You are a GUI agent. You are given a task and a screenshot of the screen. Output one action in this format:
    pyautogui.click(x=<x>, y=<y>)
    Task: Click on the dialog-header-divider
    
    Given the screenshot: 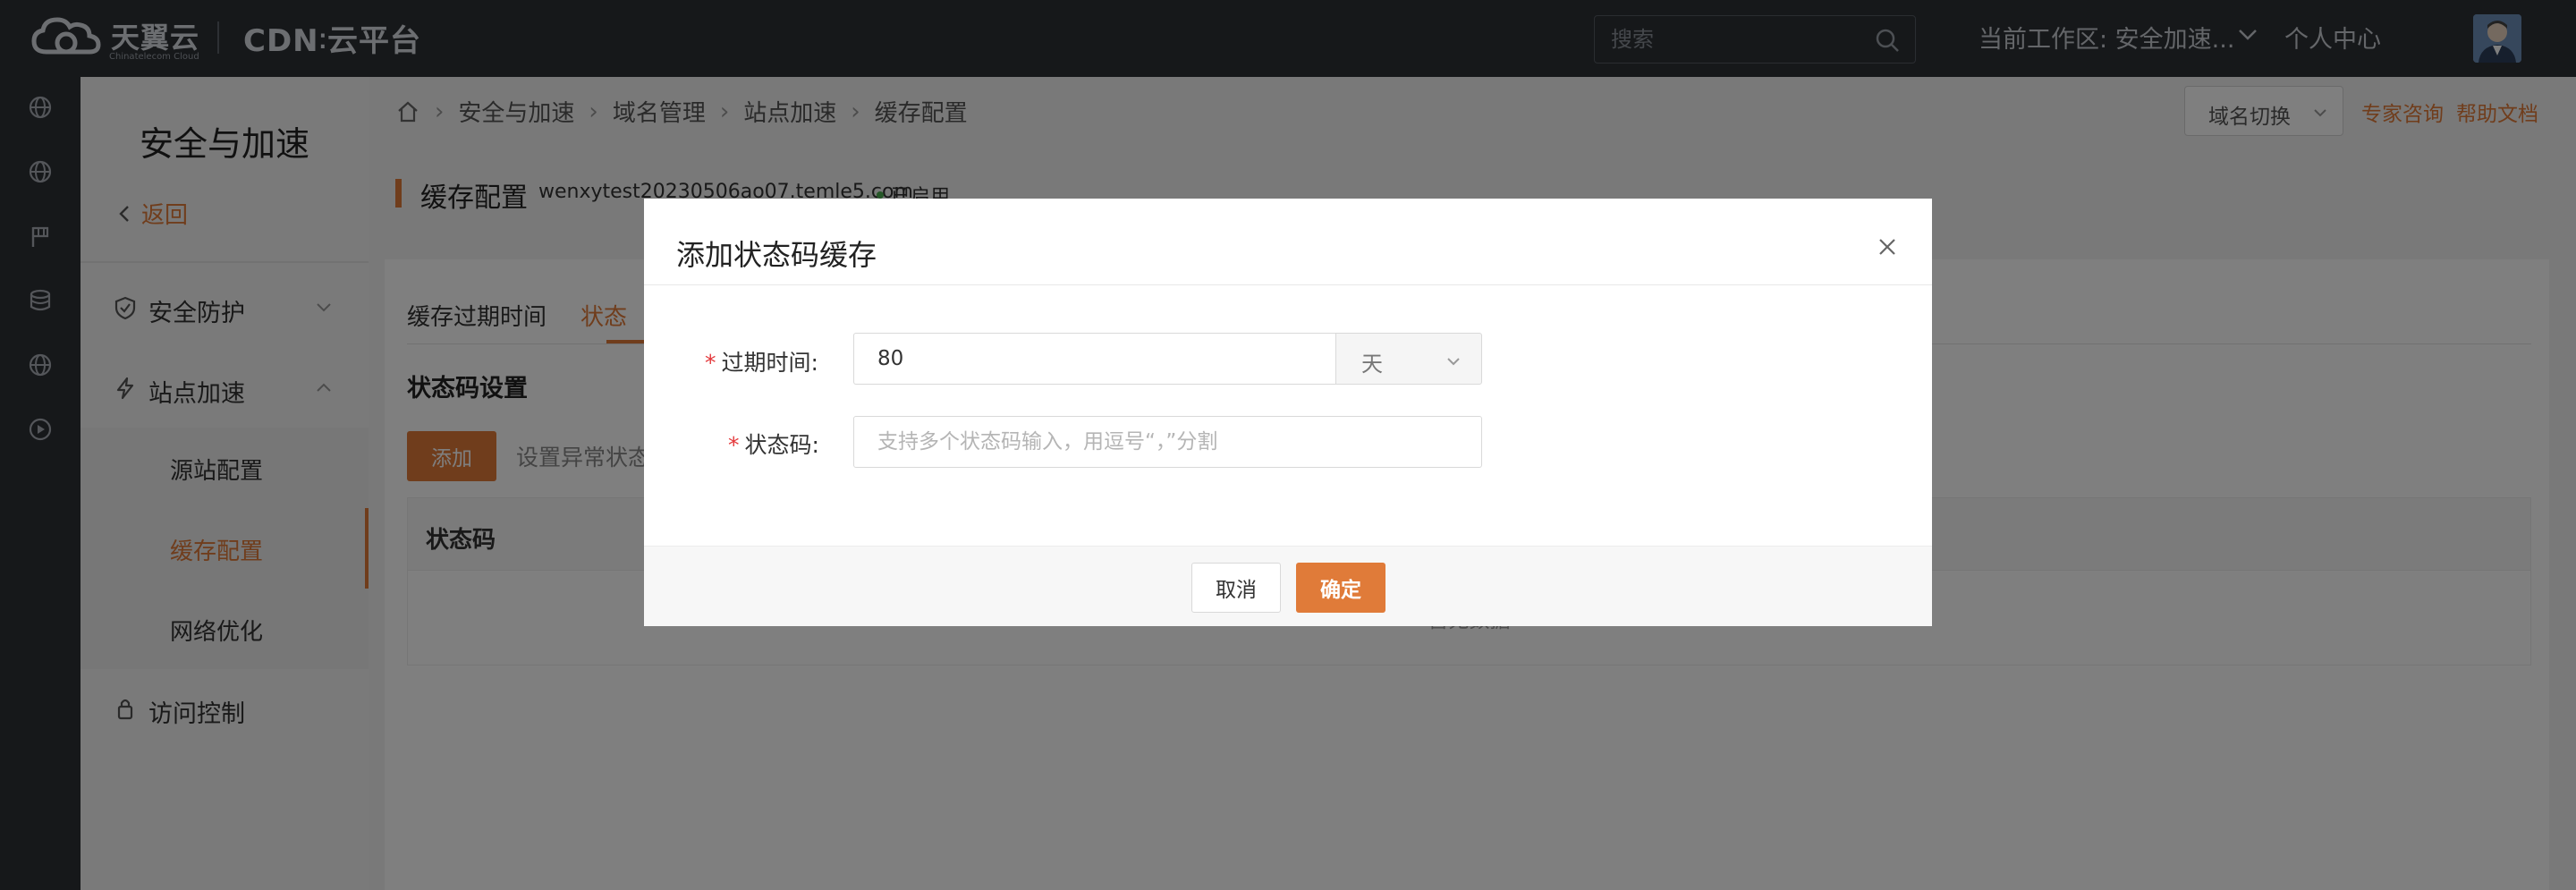 What is the action you would take?
    pyautogui.click(x=1288, y=284)
    